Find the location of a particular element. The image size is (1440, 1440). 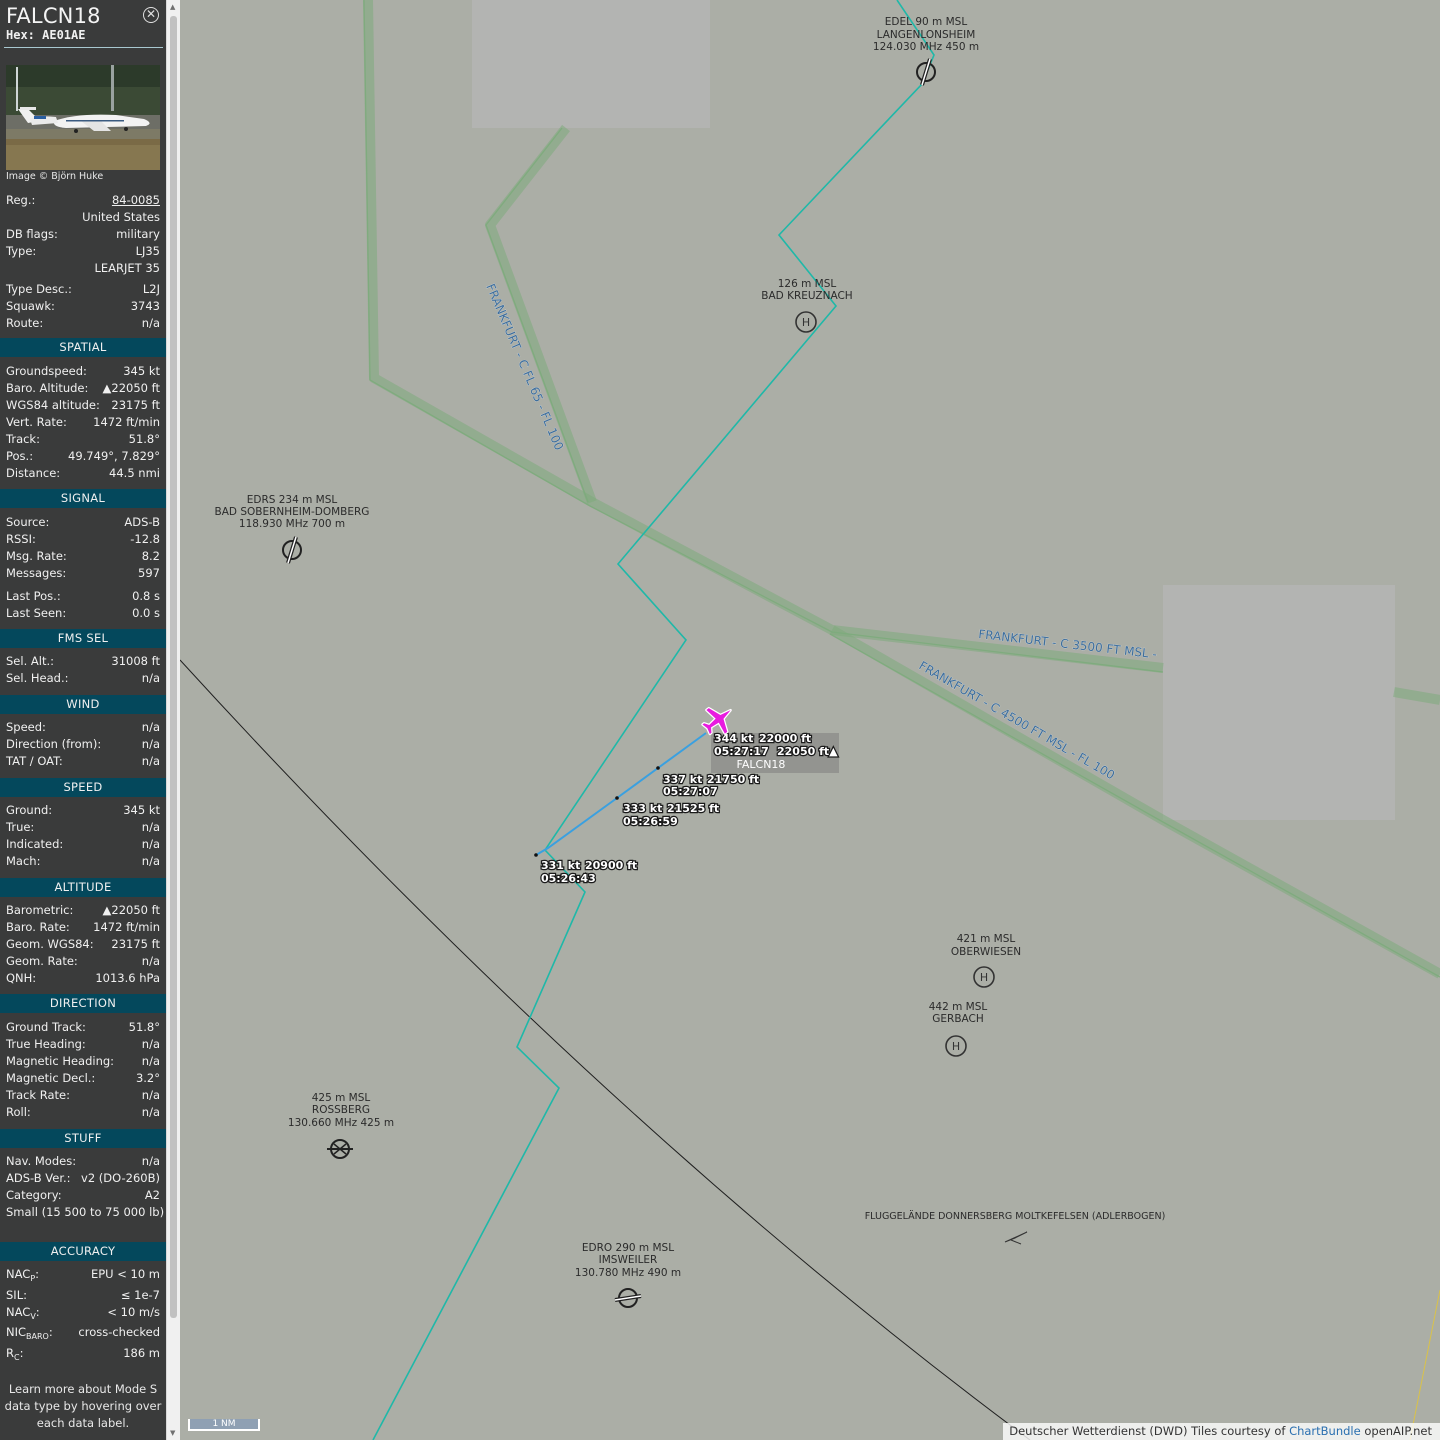

row-geom-rate: Geom. Rate: n/a is located at coordinates (83, 962).